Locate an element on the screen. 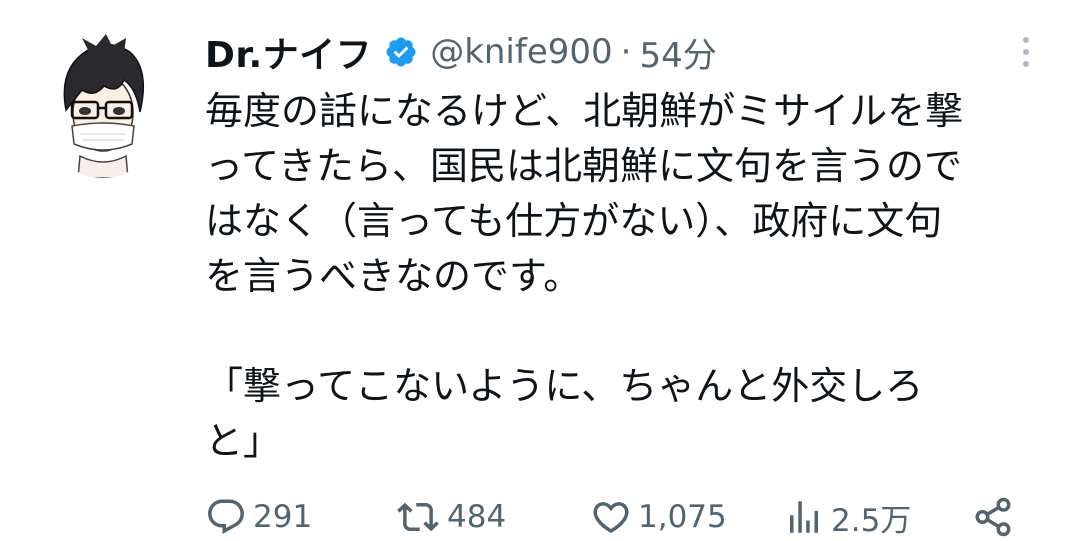  retweet-count: 484 is located at coordinates (477, 517).